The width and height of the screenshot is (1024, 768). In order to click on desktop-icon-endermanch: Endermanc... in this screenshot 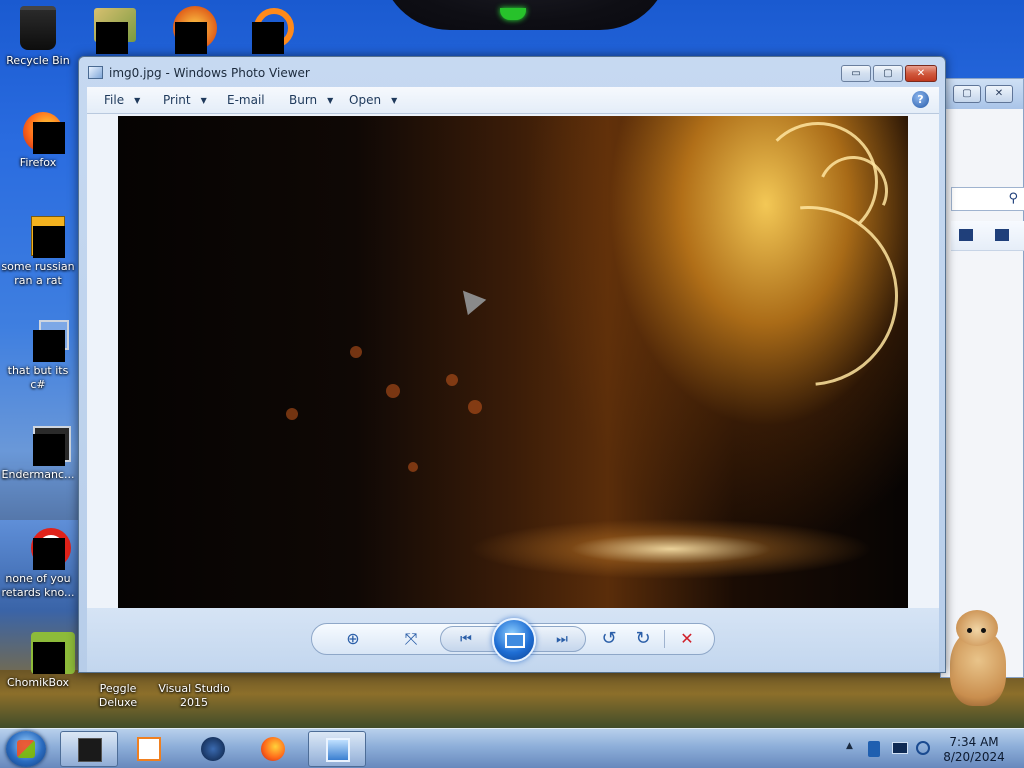, I will do `click(38, 452)`.